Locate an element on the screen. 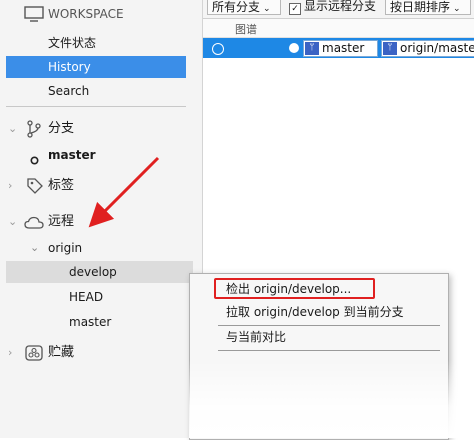 This screenshot has width=474, height=440. branch-icon is located at coordinates (34, 132).